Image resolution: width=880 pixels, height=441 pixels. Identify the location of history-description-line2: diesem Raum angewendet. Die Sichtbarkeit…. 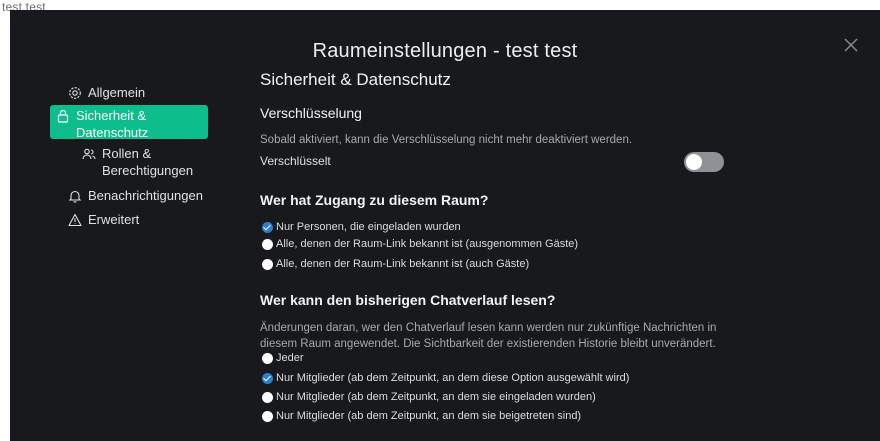
(488, 344).